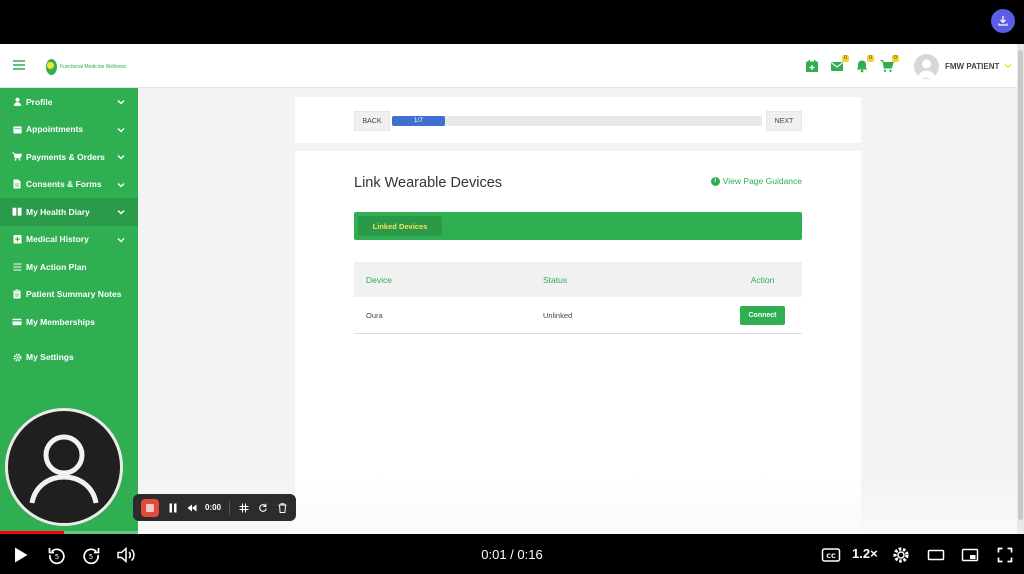  I want to click on rewind-button, so click(192, 508).